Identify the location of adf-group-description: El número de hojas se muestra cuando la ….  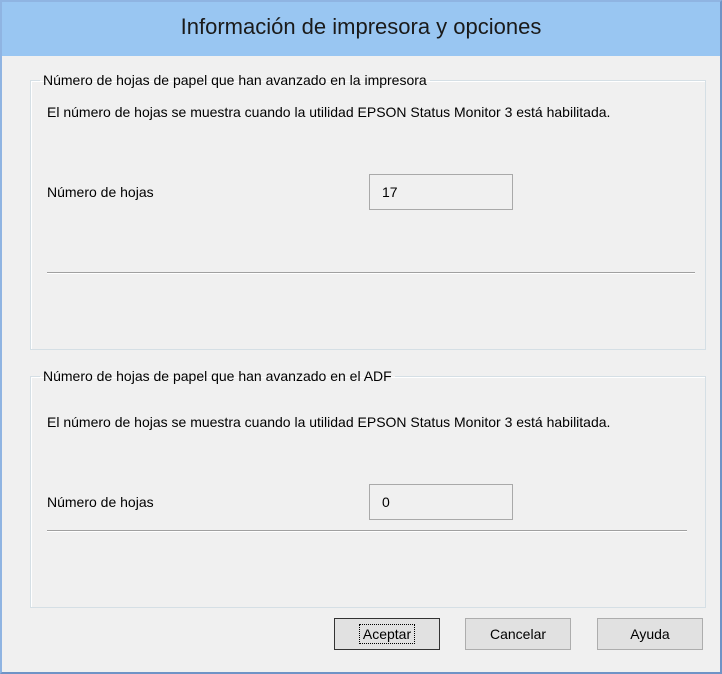
(329, 422).